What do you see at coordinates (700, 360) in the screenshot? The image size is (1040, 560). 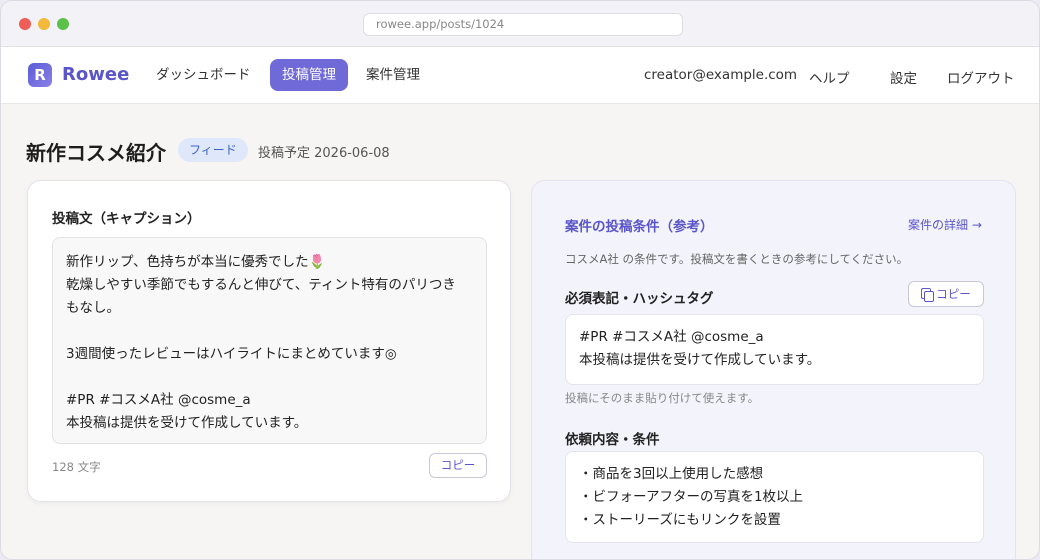 I see `required-line: 本投稿は提供を受けて作成しています。` at bounding box center [700, 360].